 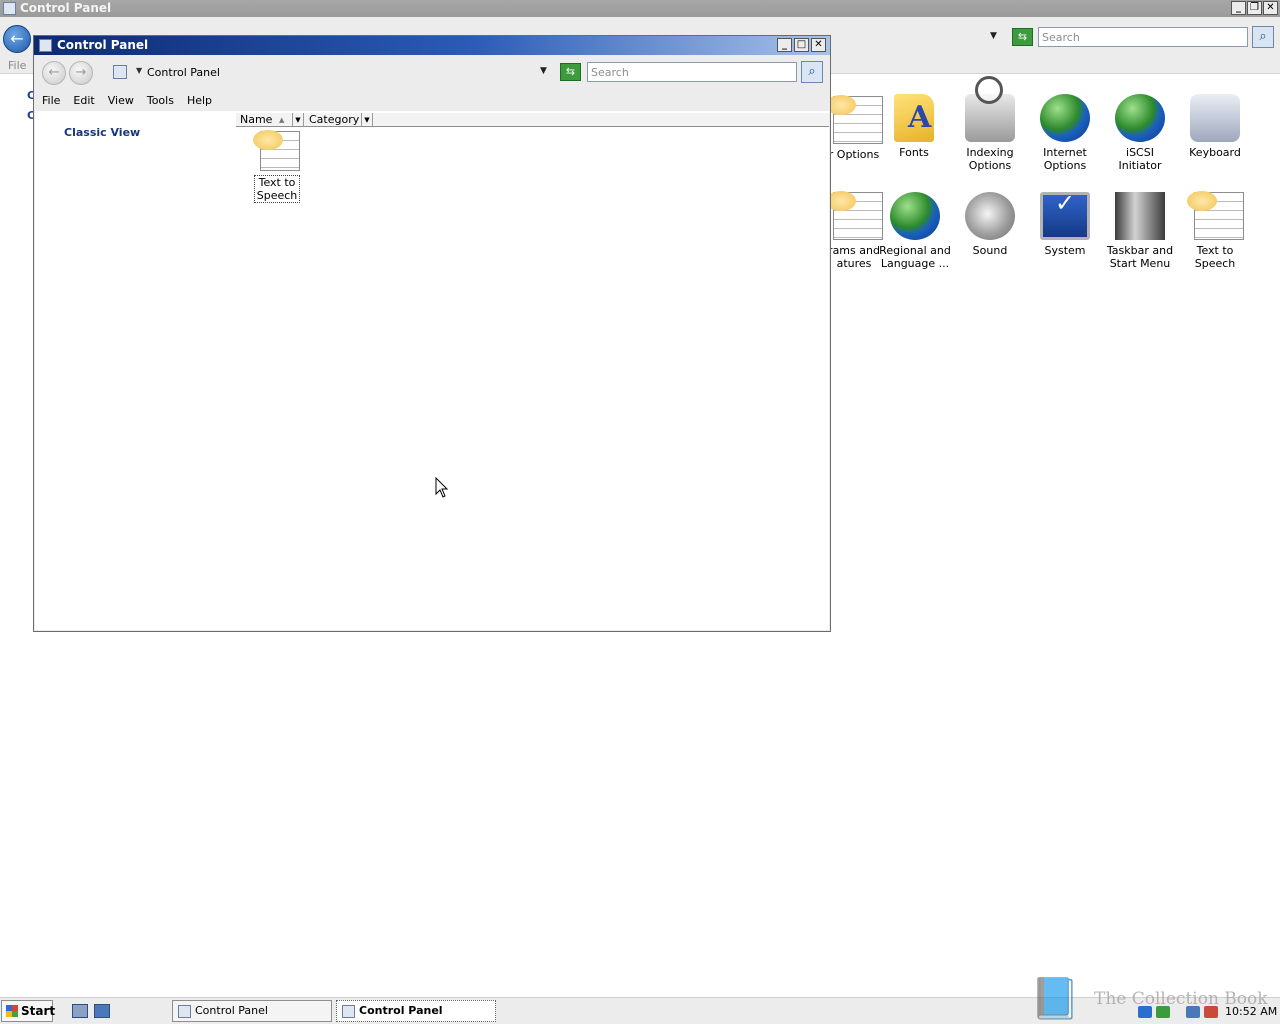 I want to click on book-icon: 📘, so click(x=1055, y=999).